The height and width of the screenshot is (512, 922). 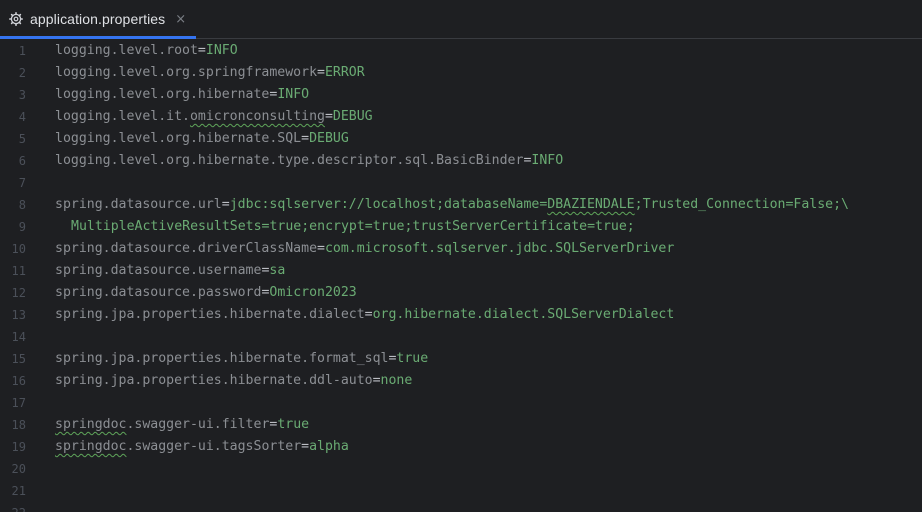 What do you see at coordinates (22, 139) in the screenshot?
I see `line-number: 5` at bounding box center [22, 139].